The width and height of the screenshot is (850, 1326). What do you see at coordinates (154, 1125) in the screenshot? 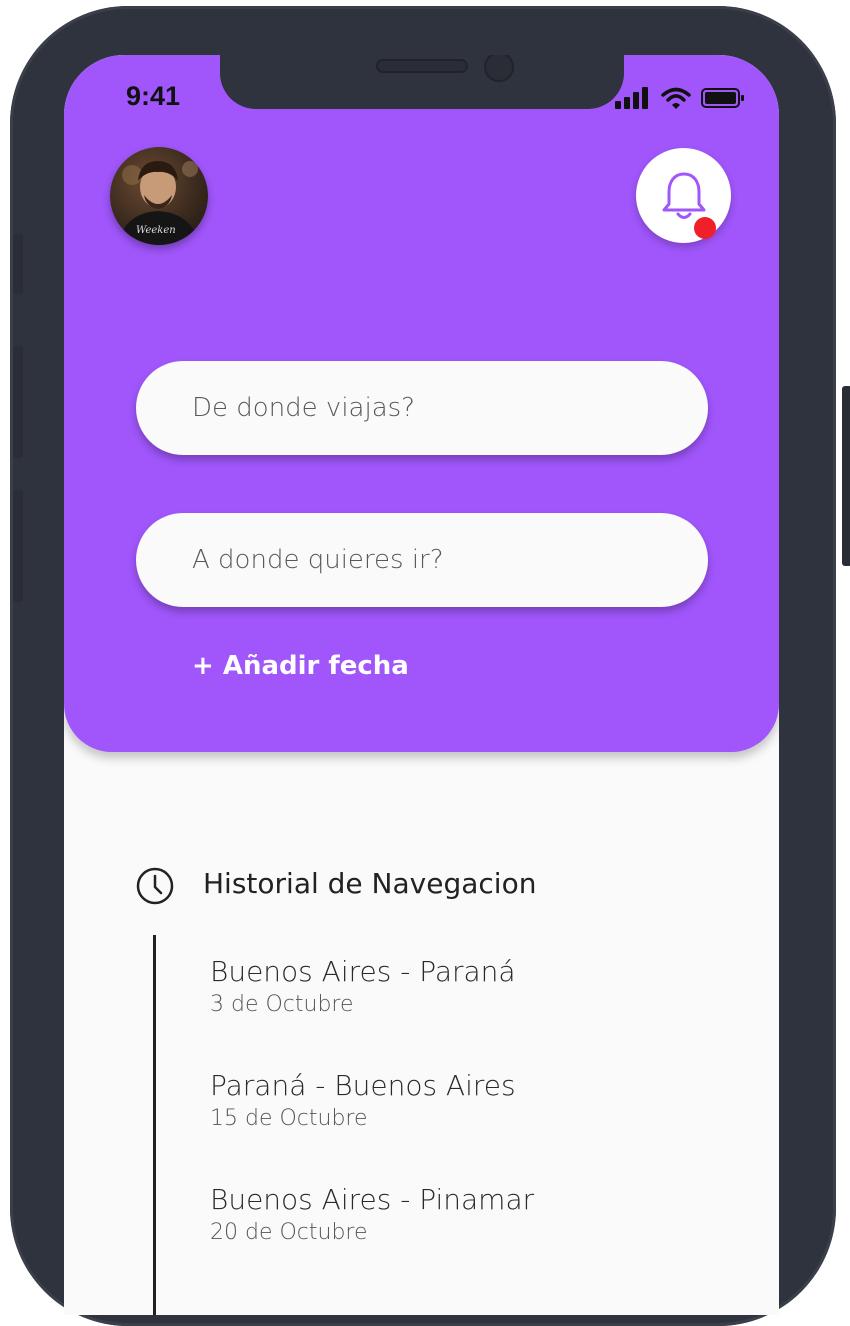
I see `history-timeline` at bounding box center [154, 1125].